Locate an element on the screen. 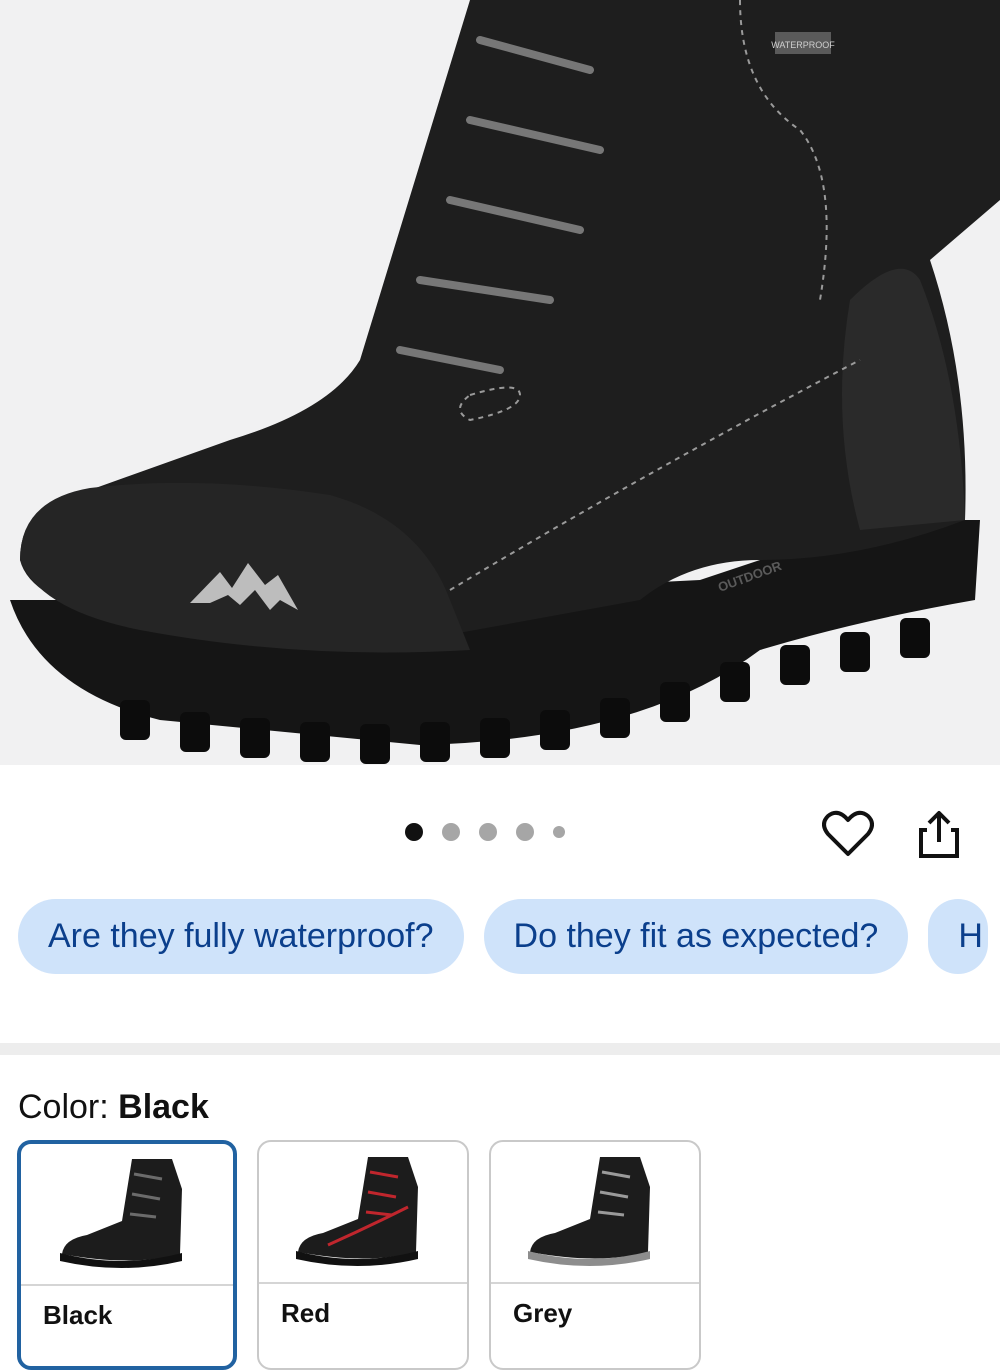 The image size is (1000, 1370). color-swatches: Black Red Grey is located at coordinates (359, 1255).